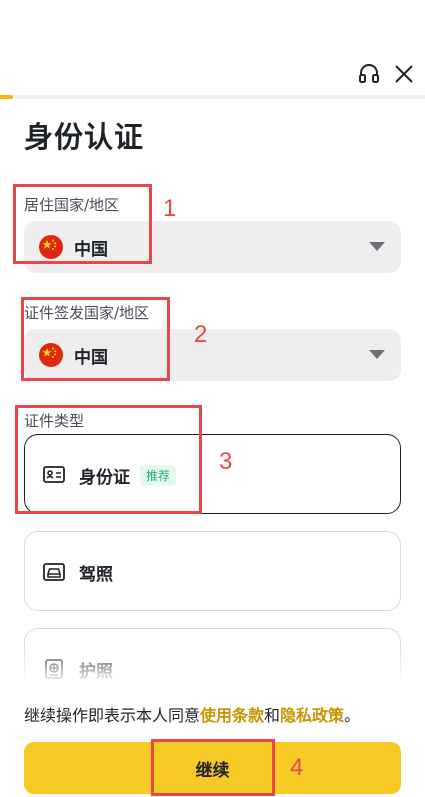  What do you see at coordinates (232, 715) in the screenshot?
I see `terms-link: 使用条款` at bounding box center [232, 715].